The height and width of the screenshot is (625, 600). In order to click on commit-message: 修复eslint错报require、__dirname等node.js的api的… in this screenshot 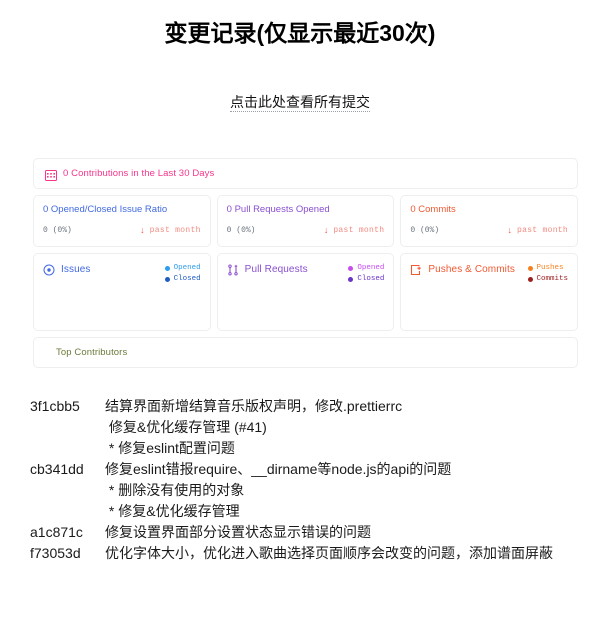, I will do `click(278, 469)`.